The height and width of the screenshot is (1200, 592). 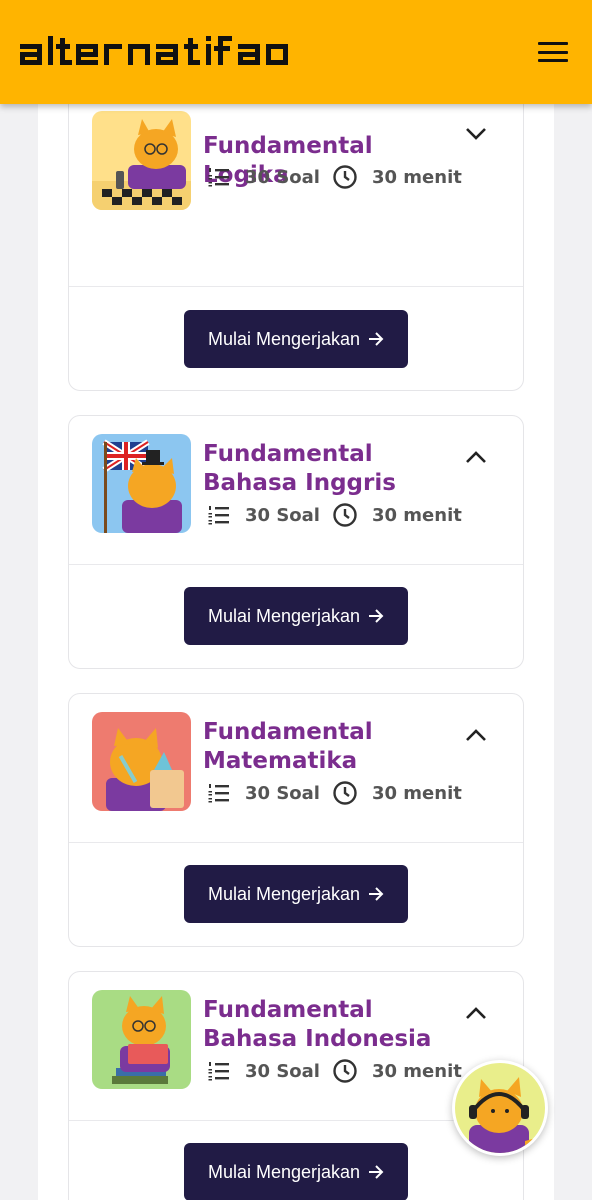 I want to click on indonesian-cat-illustration, so click(x=141, y=1039).